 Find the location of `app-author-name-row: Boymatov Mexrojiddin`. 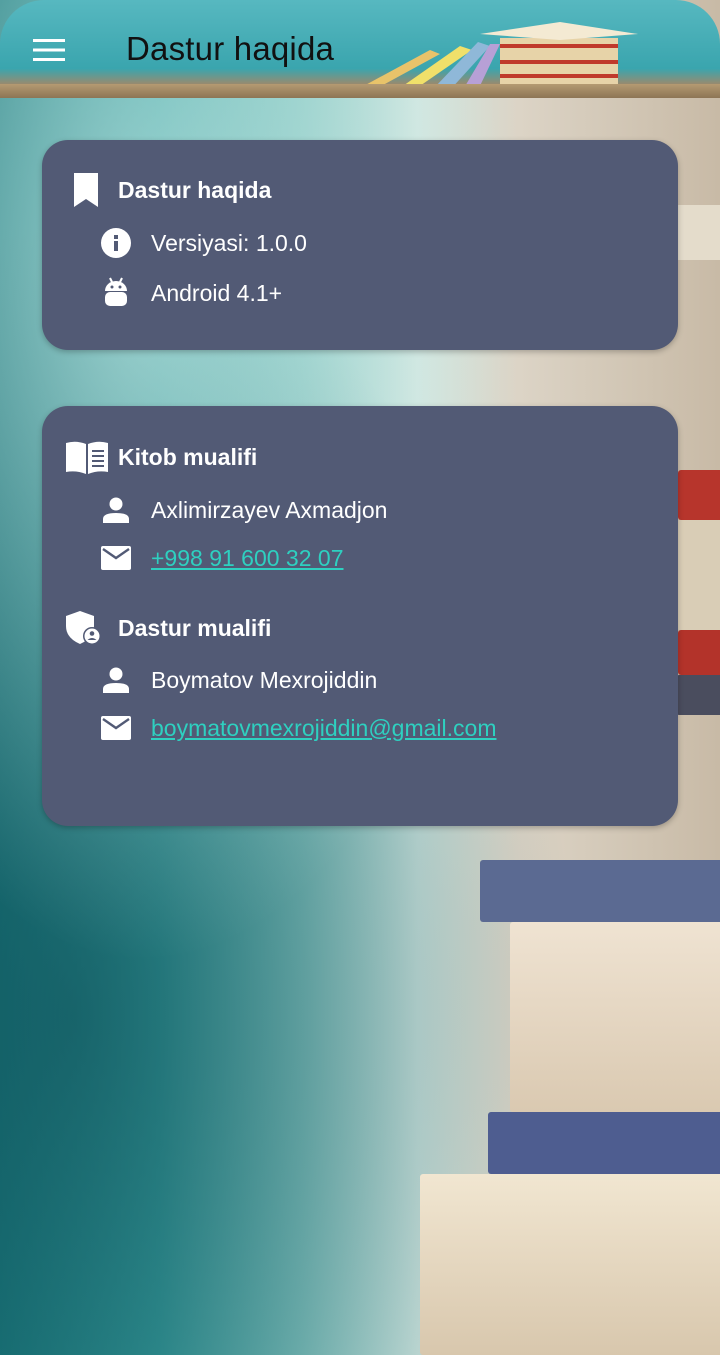

app-author-name-row: Boymatov Mexrojiddin is located at coordinates (237, 680).